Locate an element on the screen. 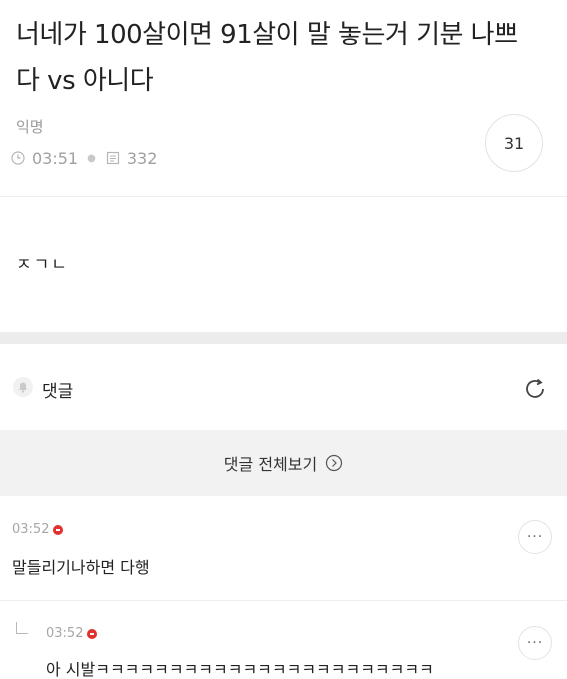 The width and height of the screenshot is (567, 679). comment-section-header: 댓글 is located at coordinates (283, 386).